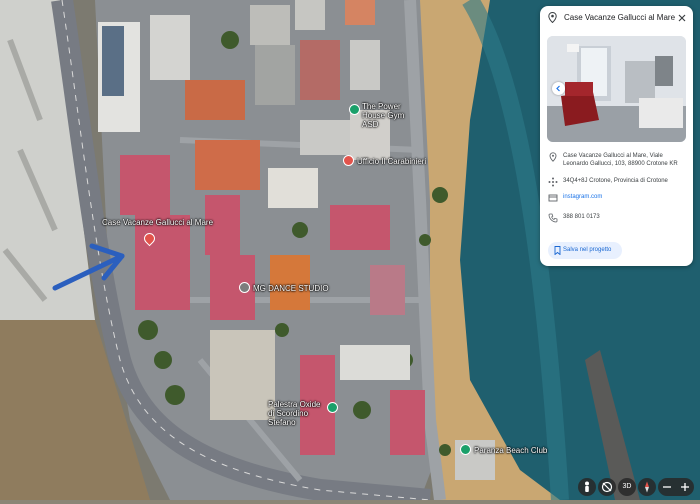 The height and width of the screenshot is (504, 700). I want to click on room-photo, so click(616, 89).